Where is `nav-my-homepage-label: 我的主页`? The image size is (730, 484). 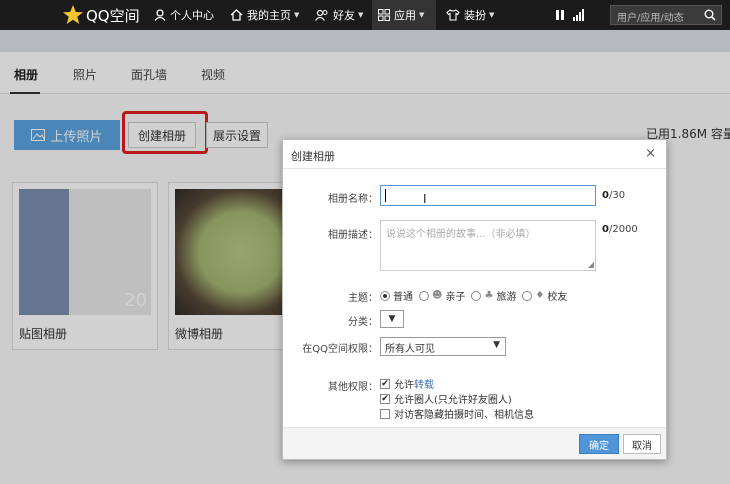
nav-my-homepage-label: 我的主页 is located at coordinates (269, 15).